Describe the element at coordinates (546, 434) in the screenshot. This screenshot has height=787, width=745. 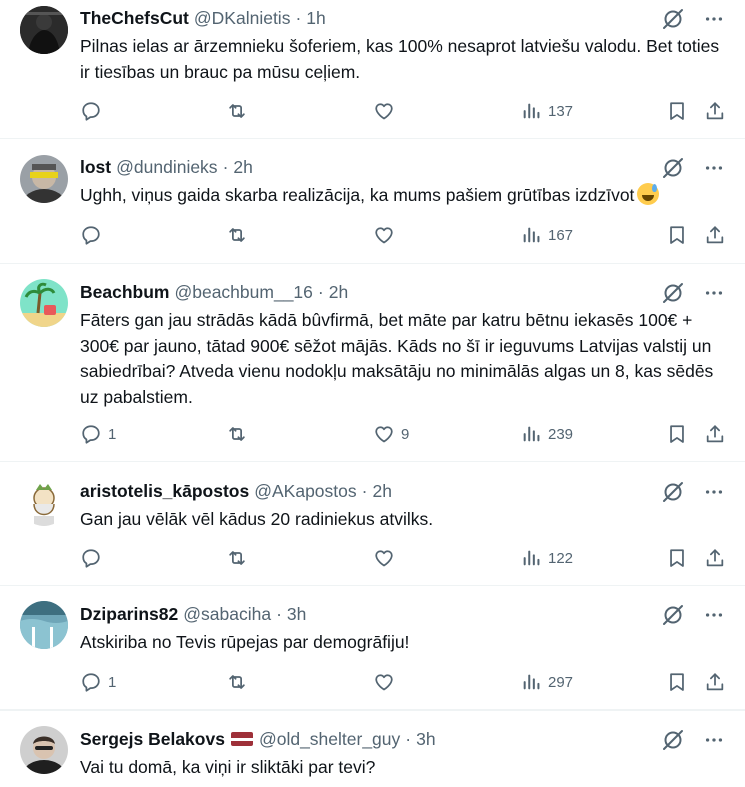
I see `views-button: 239` at that location.